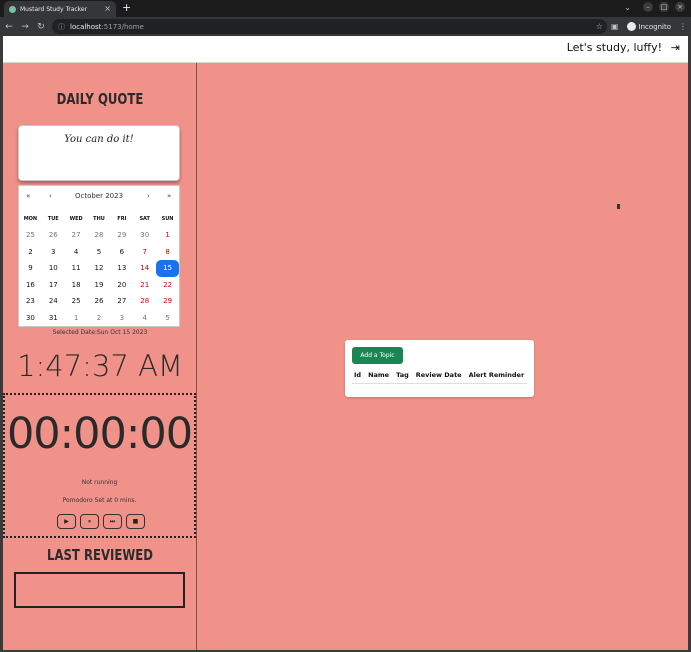 The image size is (691, 652). I want to click on pause-icon: ⏸, so click(89, 521).